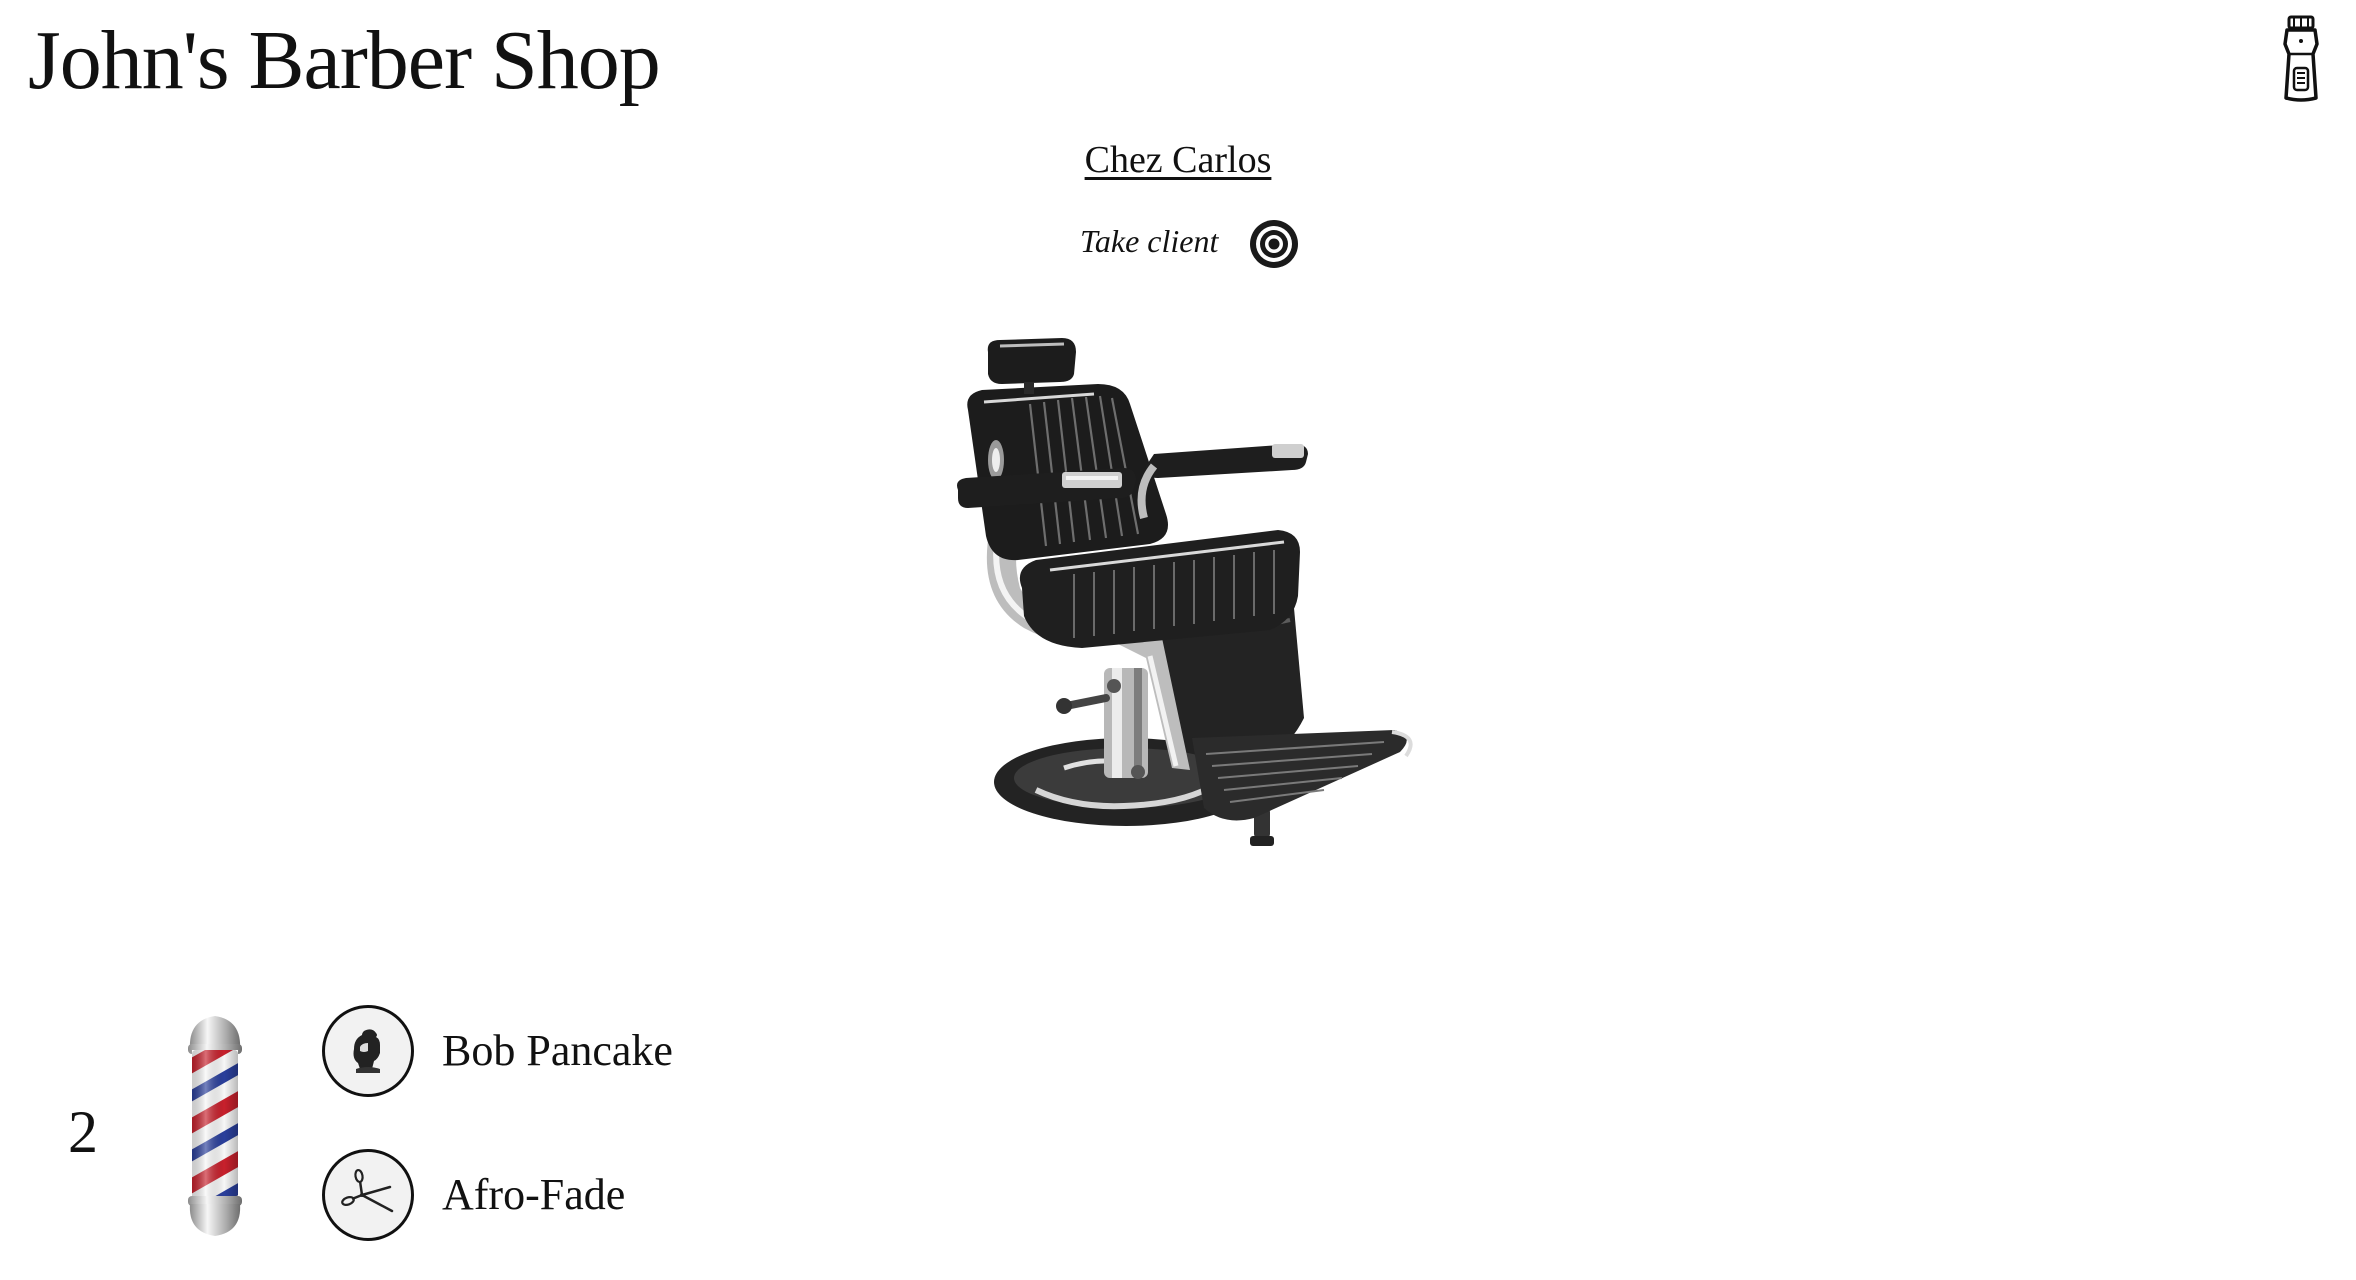  Describe the element at coordinates (83, 1132) in the screenshot. I see `queue-count: 2` at that location.